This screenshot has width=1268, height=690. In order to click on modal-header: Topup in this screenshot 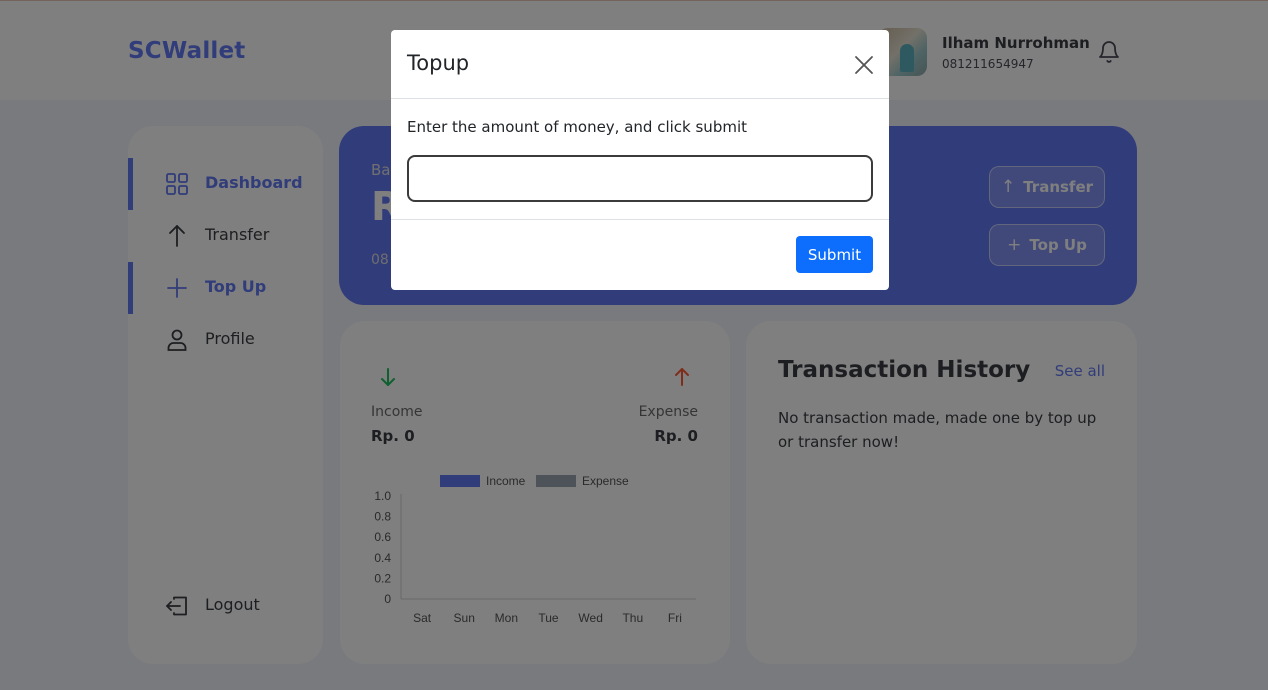, I will do `click(640, 64)`.